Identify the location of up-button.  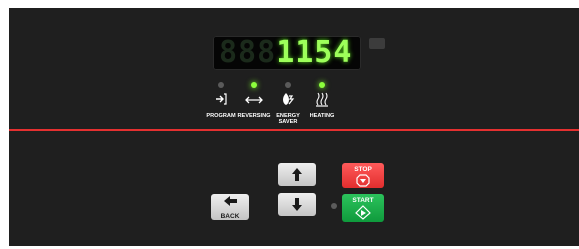
(297, 174).